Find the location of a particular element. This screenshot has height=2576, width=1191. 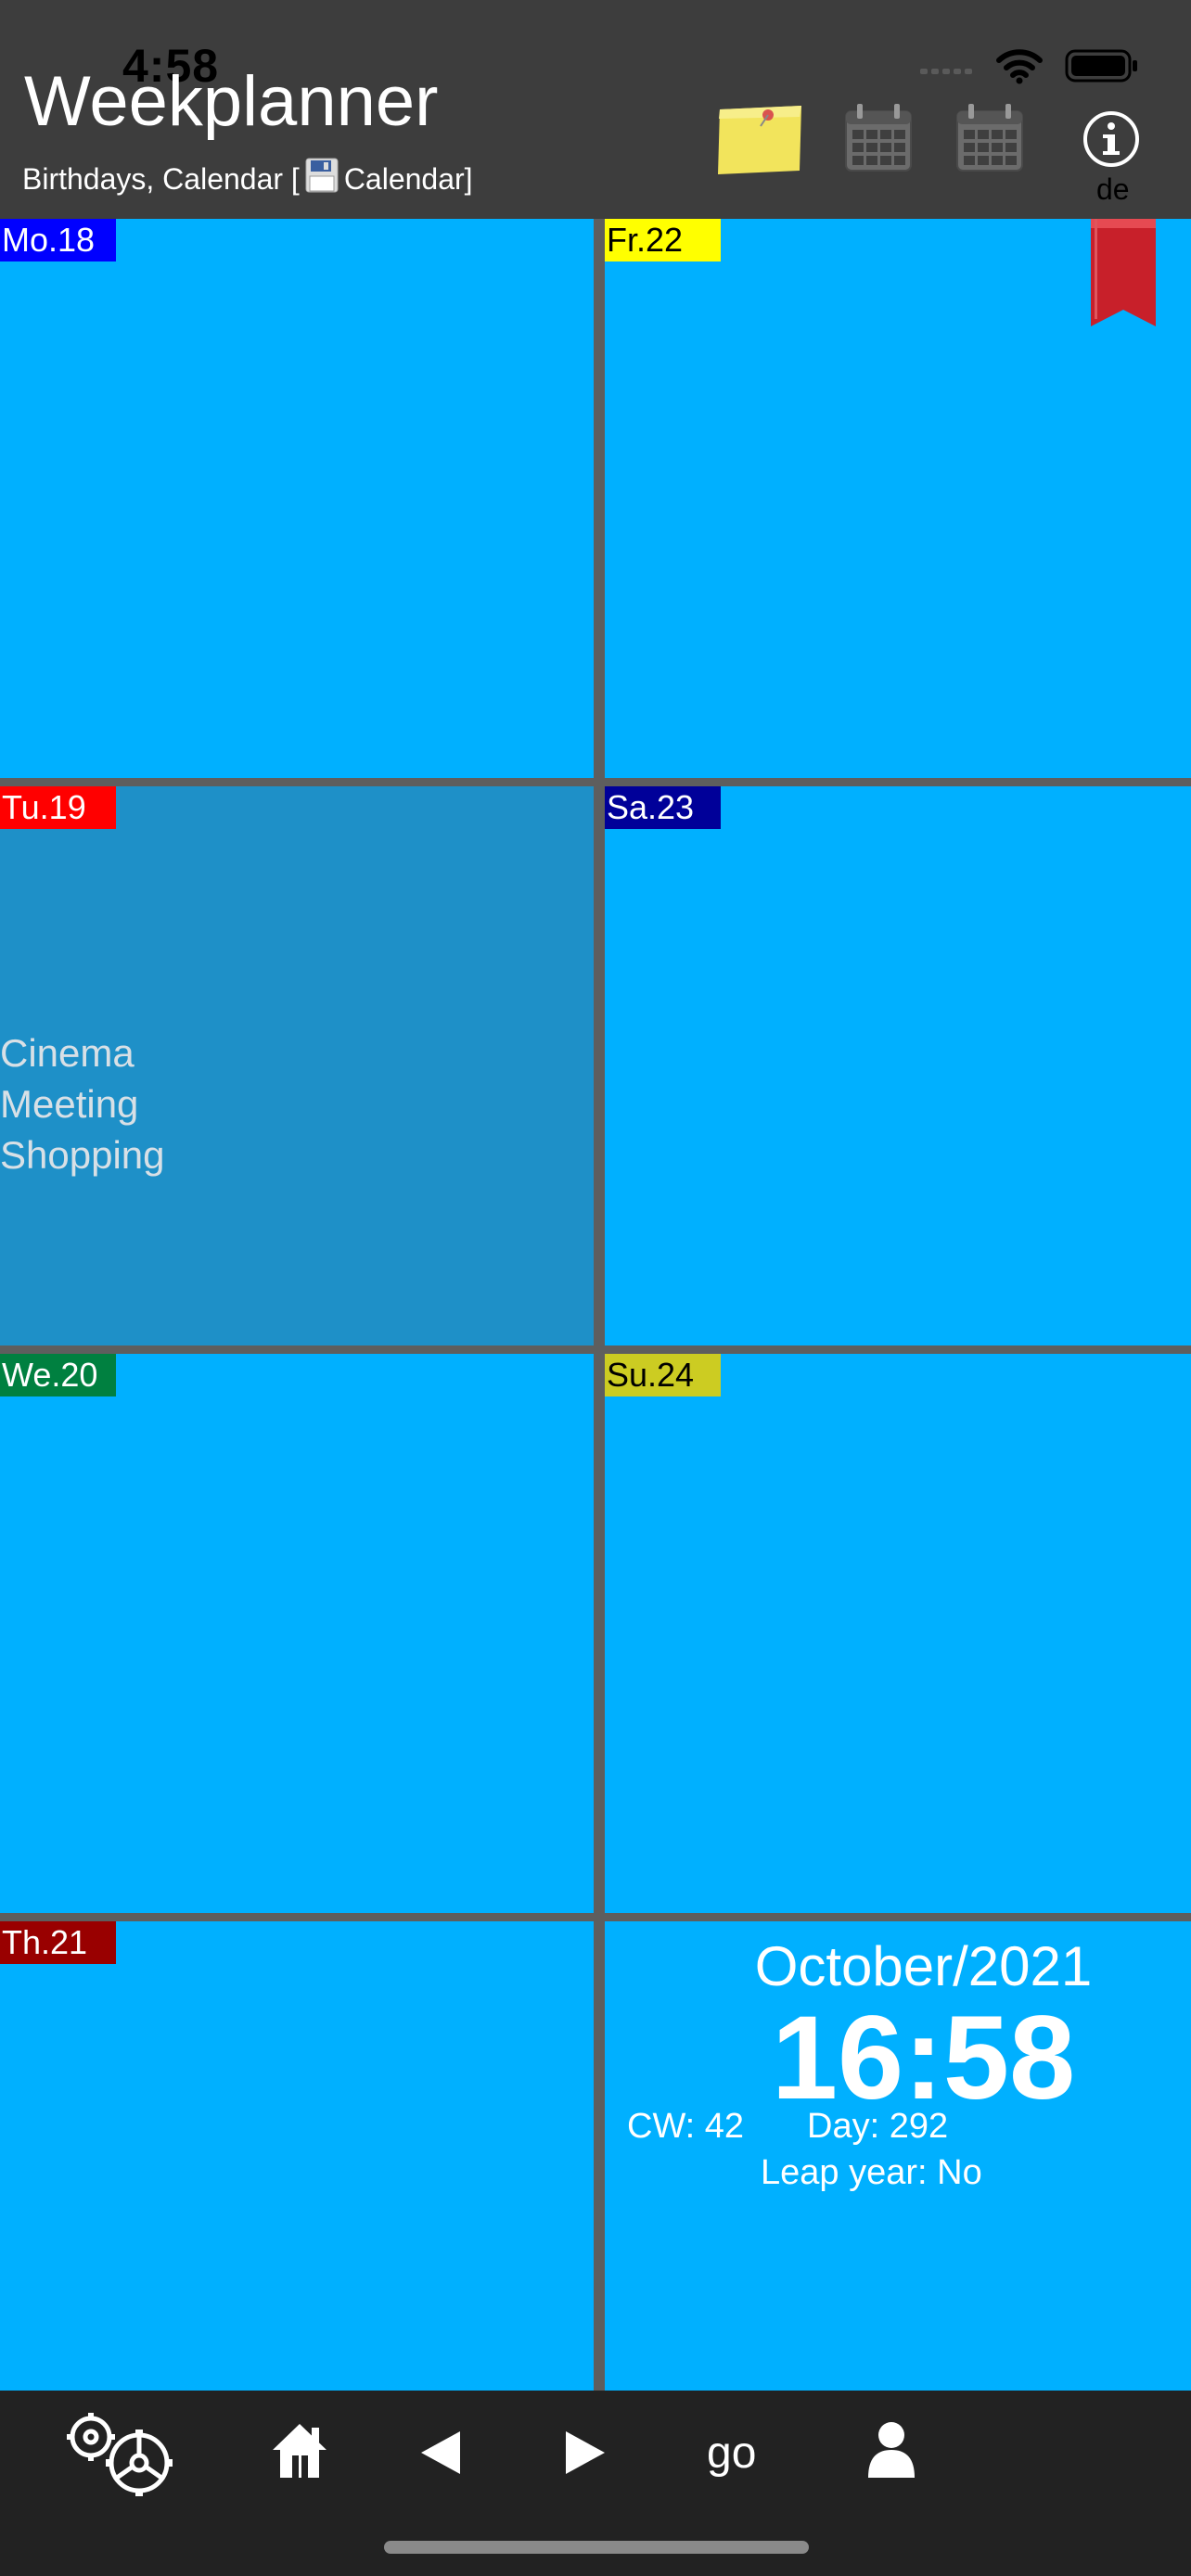

calendar-week: CW: 42 is located at coordinates (686, 2126).